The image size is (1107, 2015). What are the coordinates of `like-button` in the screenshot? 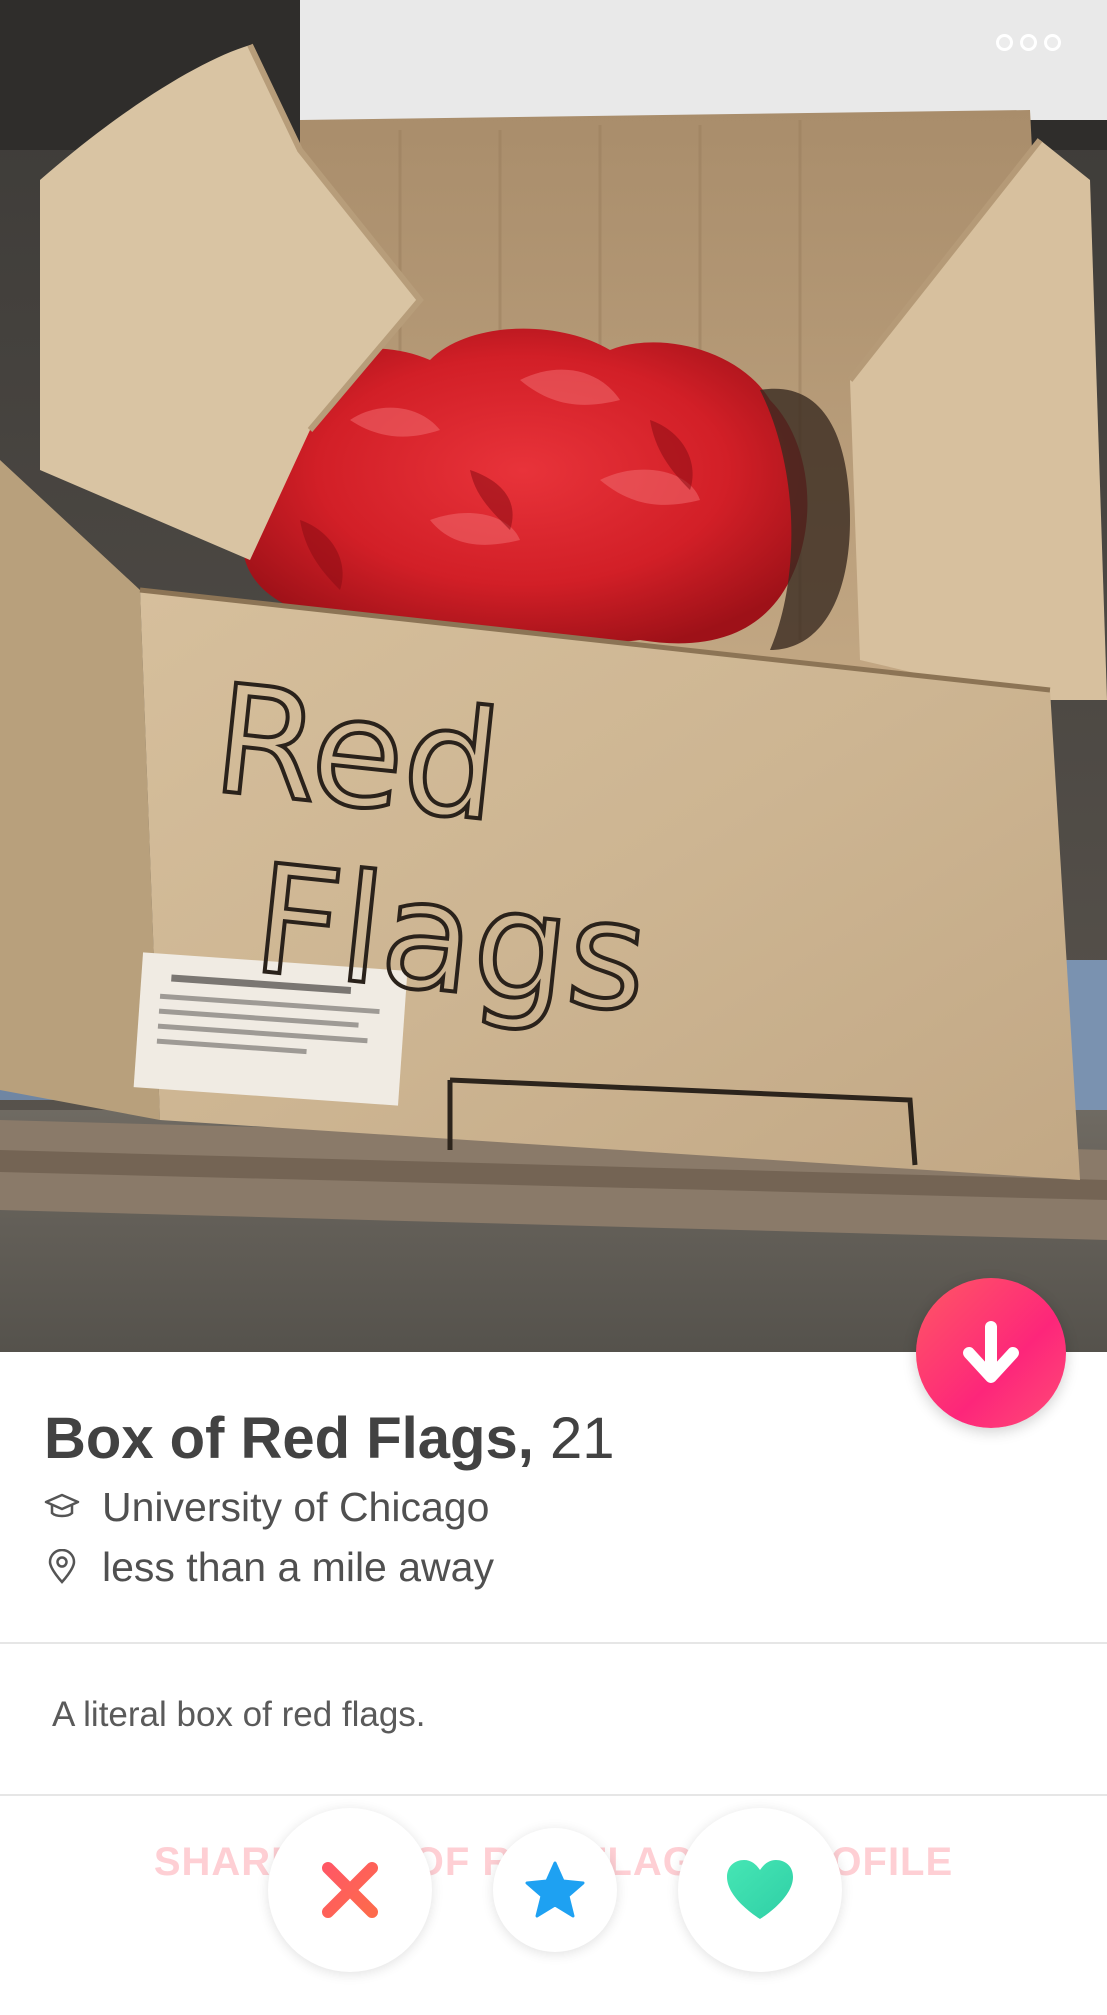 It's located at (760, 1890).